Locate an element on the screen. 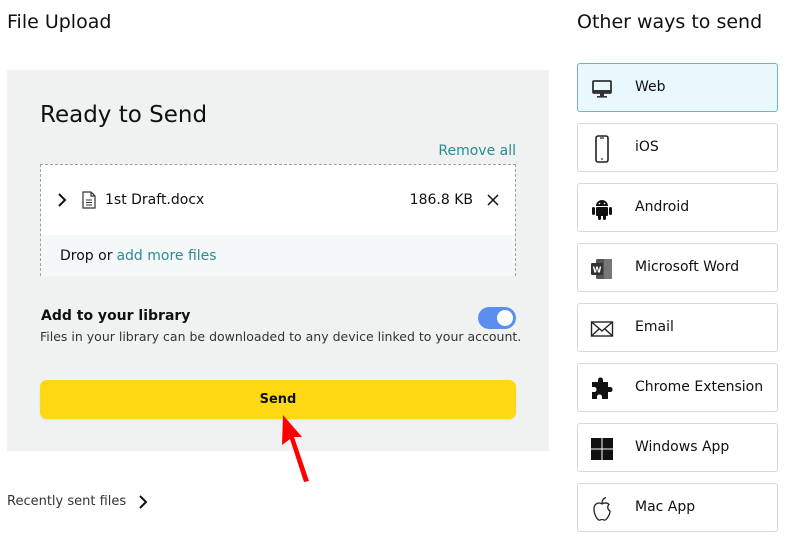  file-row: 1st Draft.docx 186.8 KB is located at coordinates (278, 200).